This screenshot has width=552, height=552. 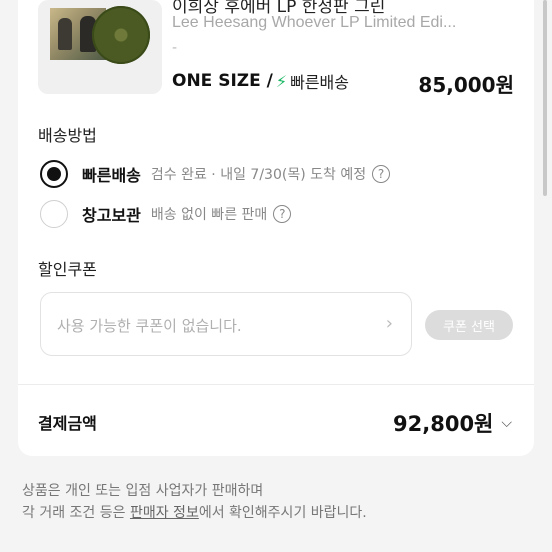 What do you see at coordinates (149, 326) in the screenshot?
I see `coupon-placeholder: 사용 가능한 쿠폰이 없습니다.` at bounding box center [149, 326].